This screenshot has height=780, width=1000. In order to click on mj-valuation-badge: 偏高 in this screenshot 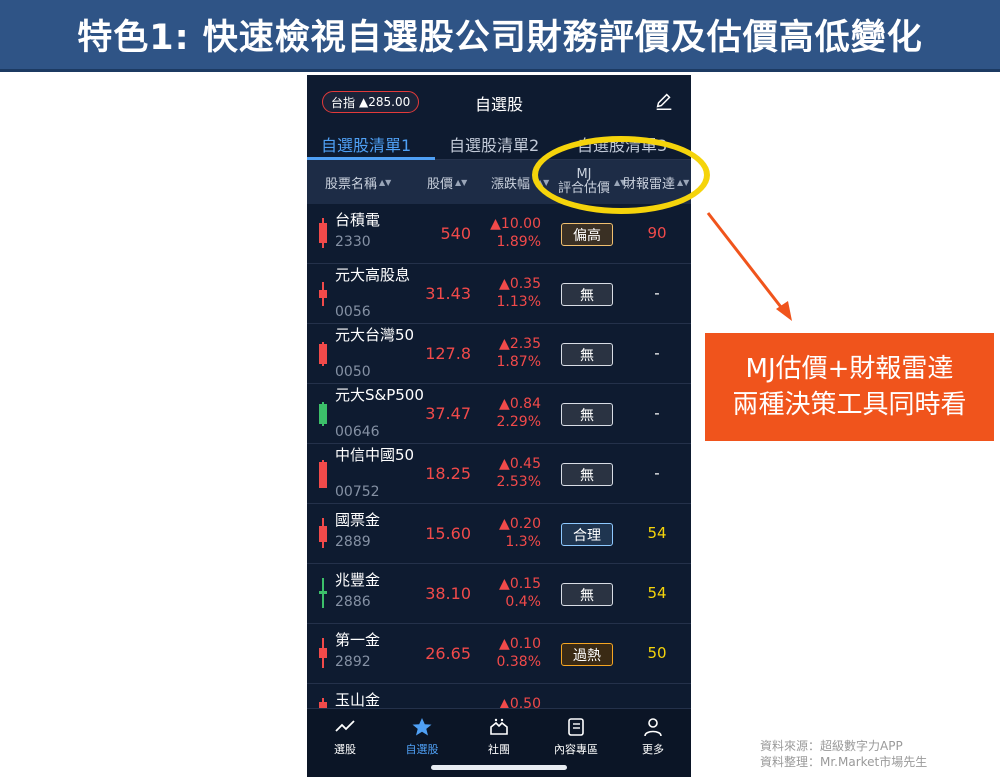, I will do `click(587, 234)`.